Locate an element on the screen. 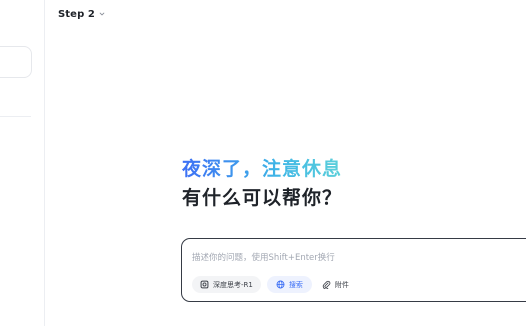  composer-toolbar: 深度思考-R1 搜索 附件 is located at coordinates (272, 284).